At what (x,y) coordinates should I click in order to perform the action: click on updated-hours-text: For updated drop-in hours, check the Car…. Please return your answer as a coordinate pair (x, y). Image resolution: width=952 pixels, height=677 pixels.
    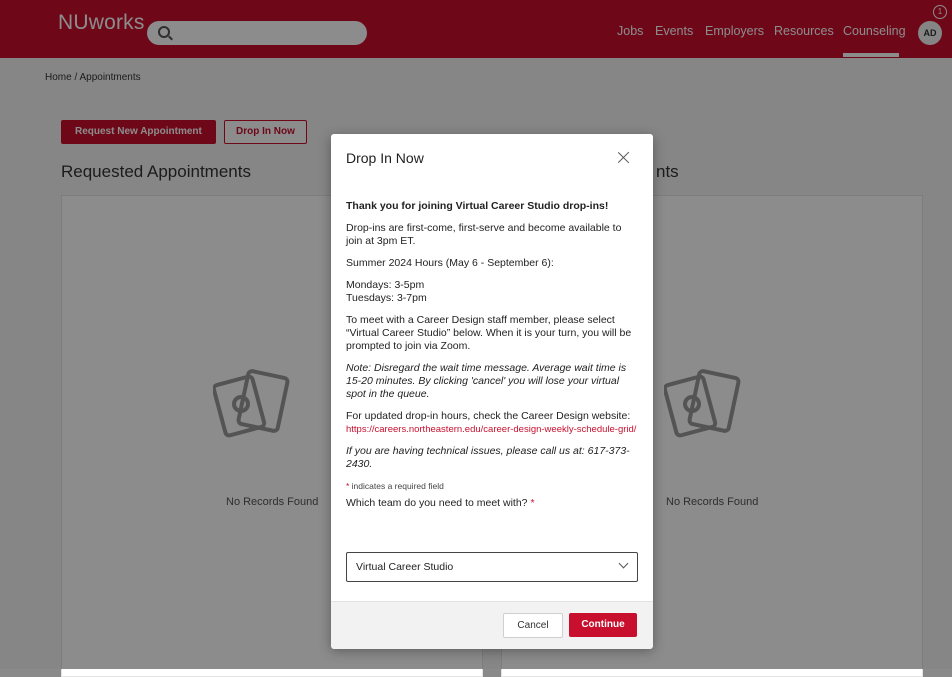
    Looking at the image, I should click on (492, 423).